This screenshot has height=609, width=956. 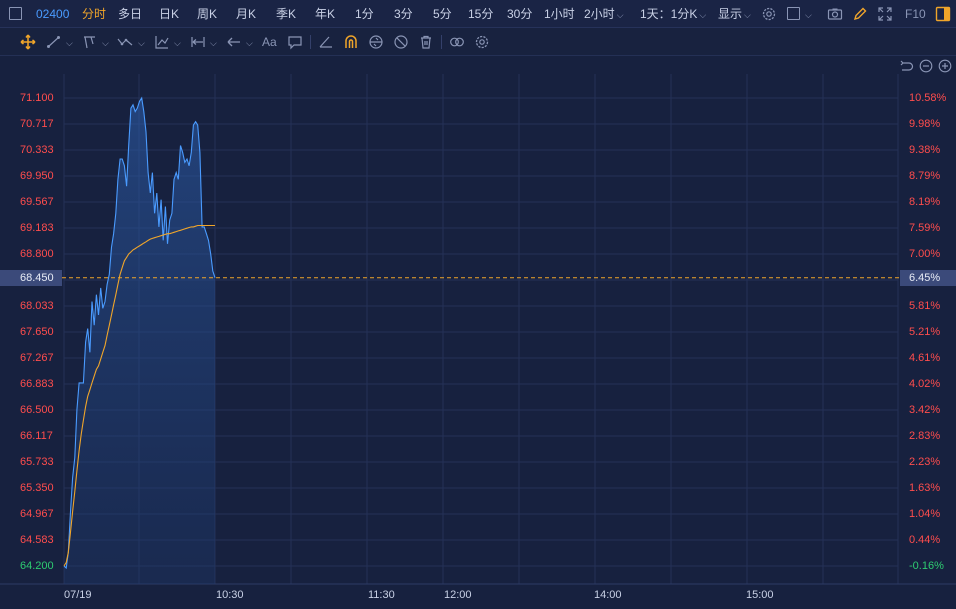 I want to click on y-tick-price: 66.117, so click(x=36, y=436).